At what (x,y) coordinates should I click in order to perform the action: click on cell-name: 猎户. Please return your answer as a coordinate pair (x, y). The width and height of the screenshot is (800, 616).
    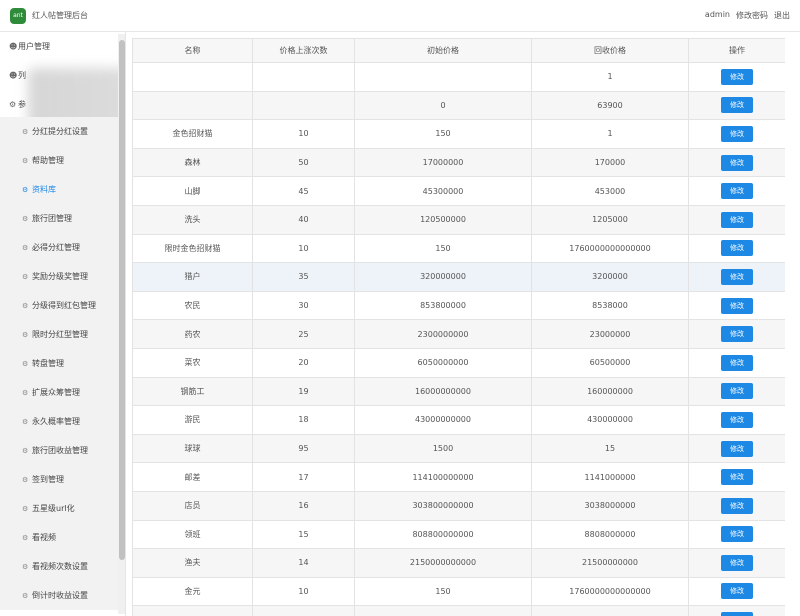
    Looking at the image, I should click on (192, 277).